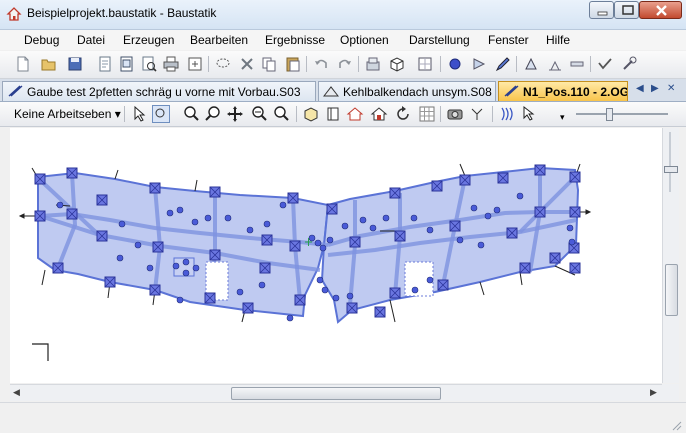  I want to click on tab-scroll-right-icon: ▶, so click(655, 88).